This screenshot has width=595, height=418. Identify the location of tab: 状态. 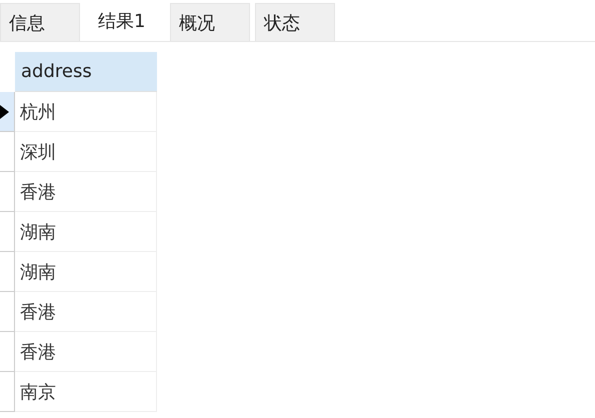
(295, 22).